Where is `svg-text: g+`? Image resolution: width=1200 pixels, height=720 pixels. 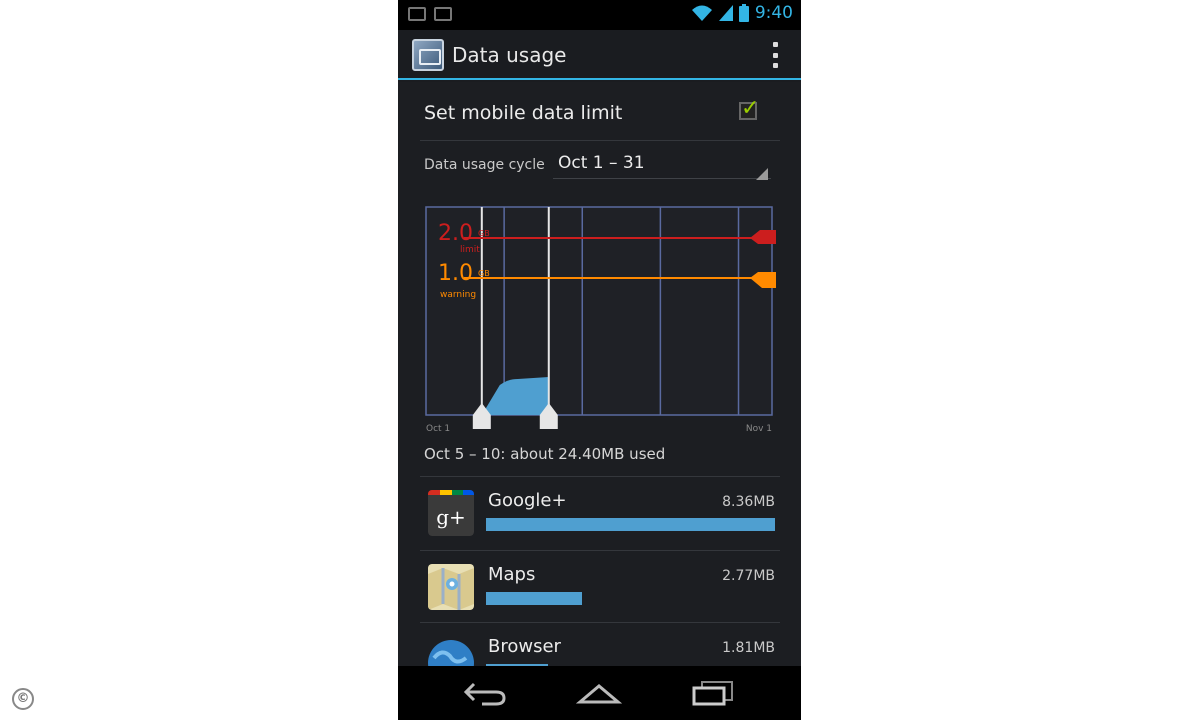
svg-text: g+ is located at coordinates (451, 517).